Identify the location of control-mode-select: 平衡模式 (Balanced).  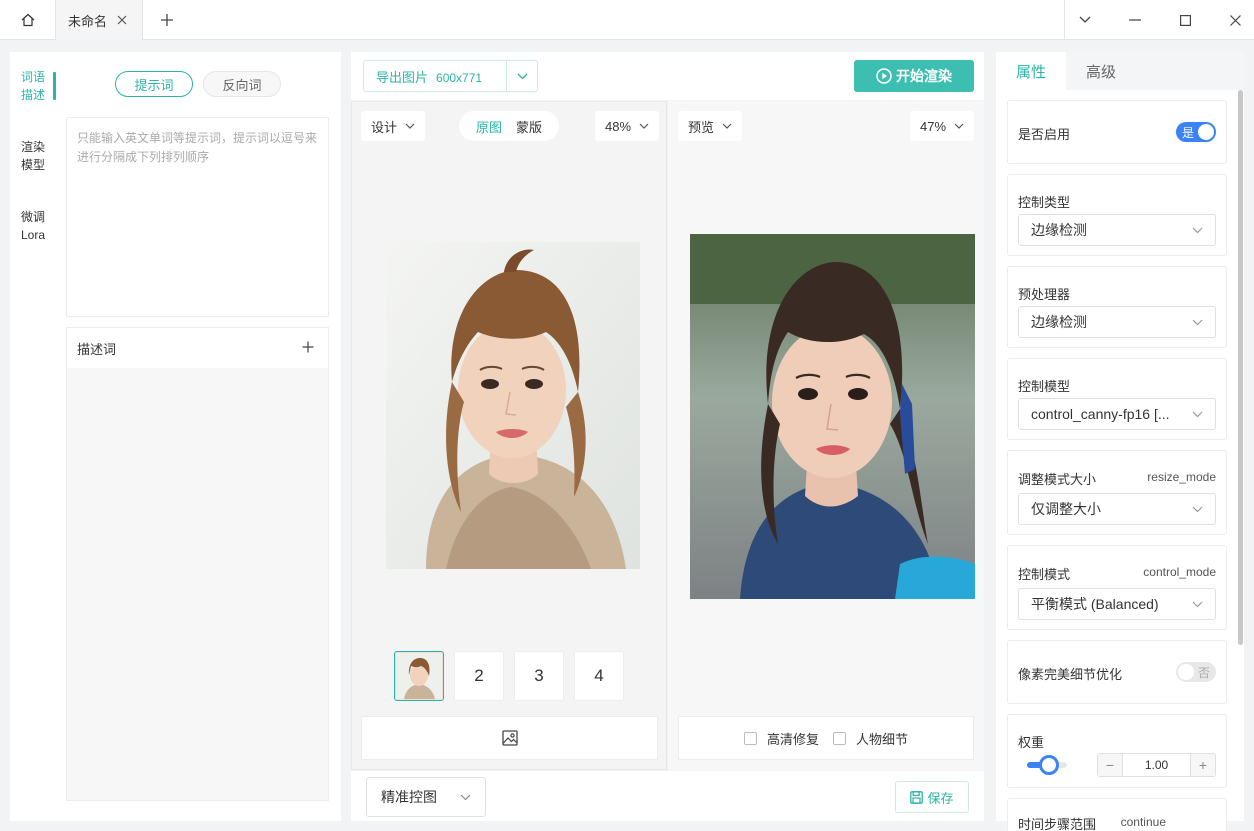
(1117, 604).